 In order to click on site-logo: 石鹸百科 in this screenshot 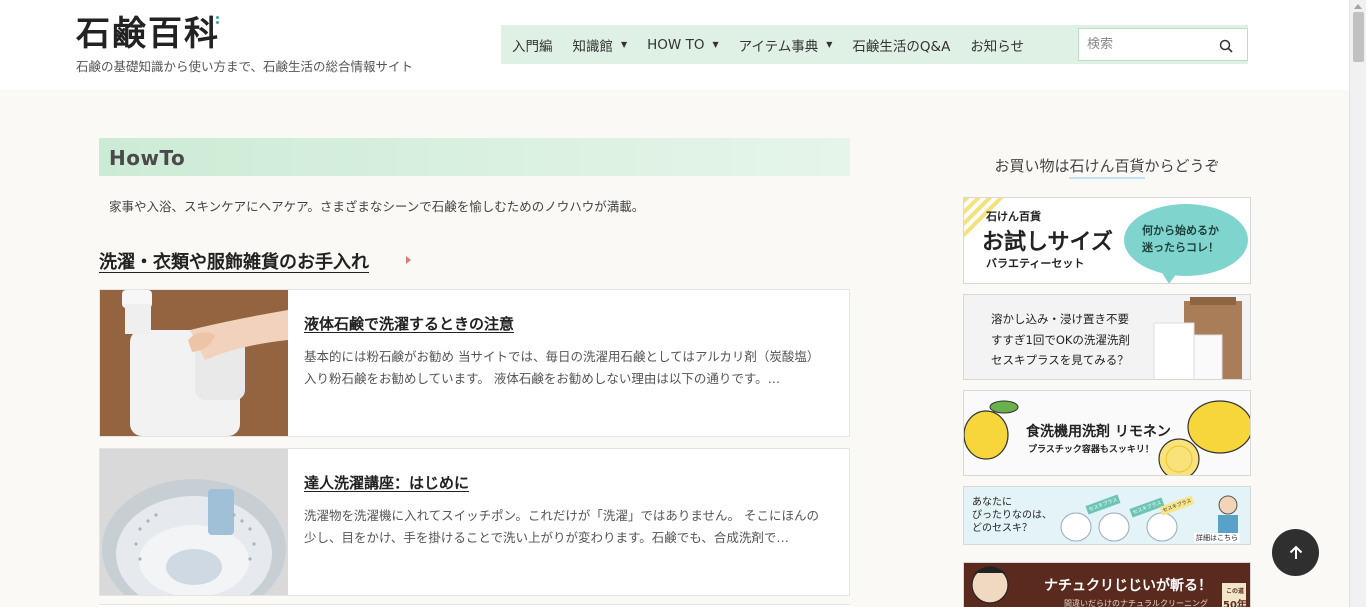, I will do `click(148, 34)`.